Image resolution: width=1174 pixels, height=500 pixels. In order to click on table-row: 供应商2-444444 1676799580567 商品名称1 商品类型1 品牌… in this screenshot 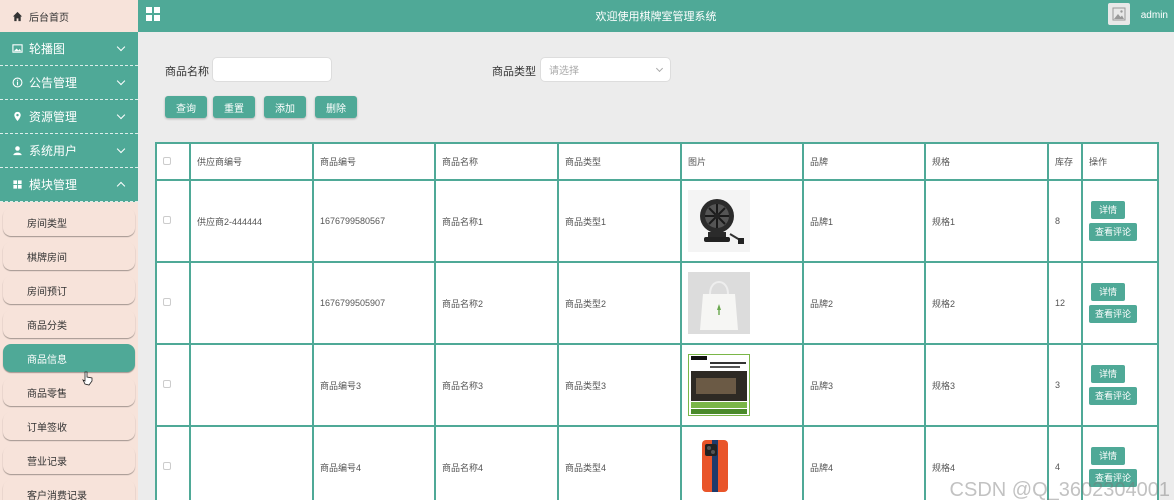, I will do `click(657, 221)`.